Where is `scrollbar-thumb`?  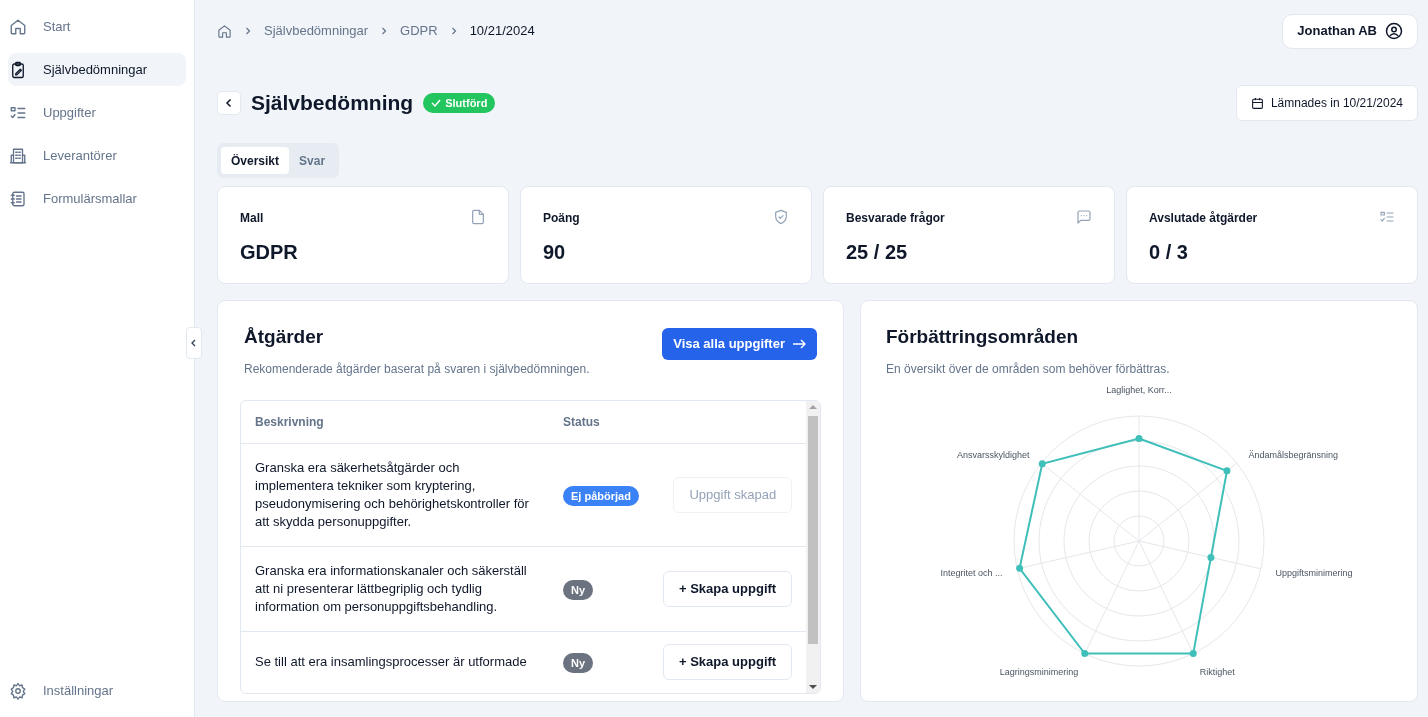
scrollbar-thumb is located at coordinates (813, 529).